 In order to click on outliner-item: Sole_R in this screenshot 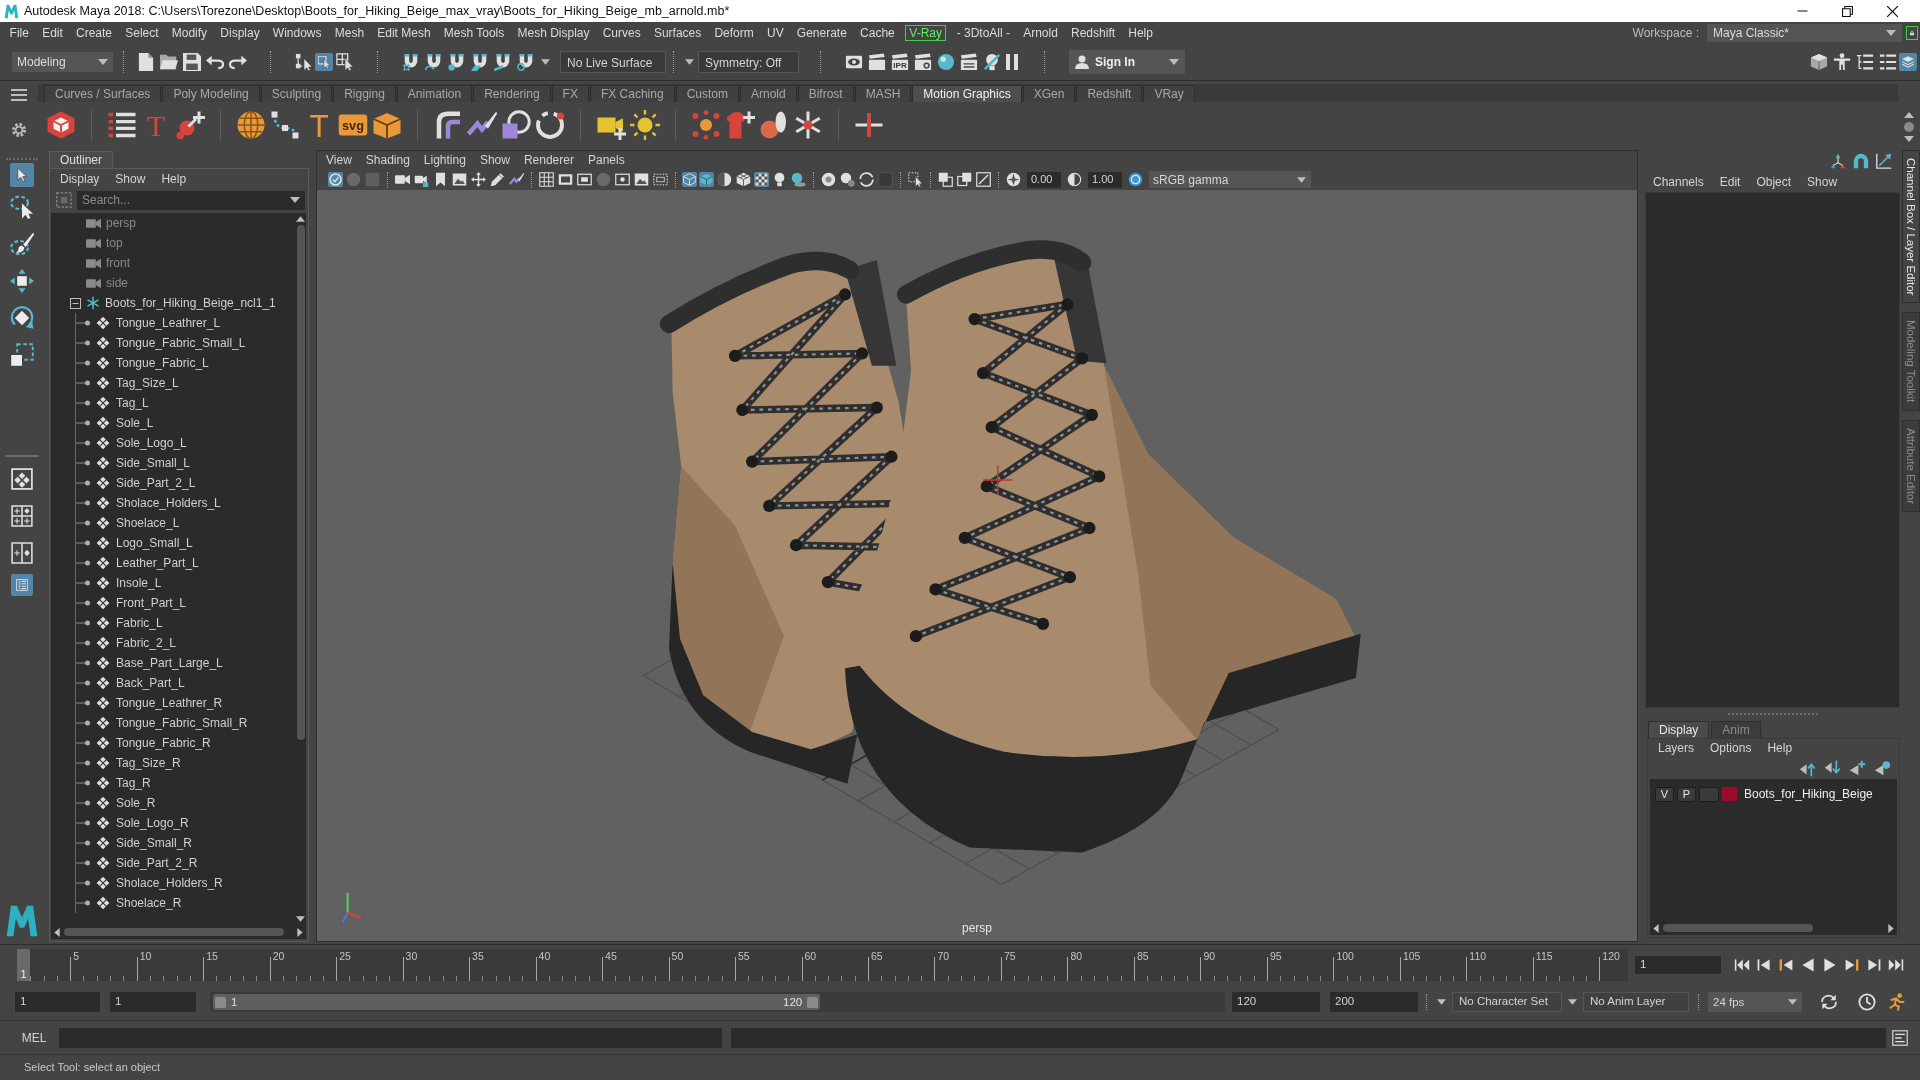, I will do `click(185, 803)`.